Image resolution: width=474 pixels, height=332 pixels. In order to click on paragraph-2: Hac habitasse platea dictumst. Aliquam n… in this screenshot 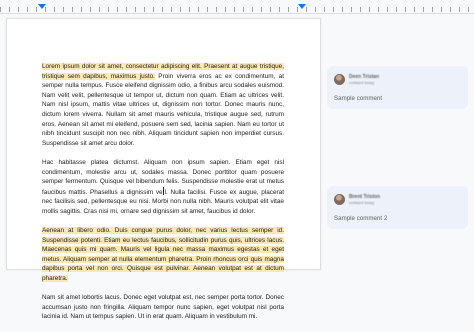, I will do `click(163, 187)`.